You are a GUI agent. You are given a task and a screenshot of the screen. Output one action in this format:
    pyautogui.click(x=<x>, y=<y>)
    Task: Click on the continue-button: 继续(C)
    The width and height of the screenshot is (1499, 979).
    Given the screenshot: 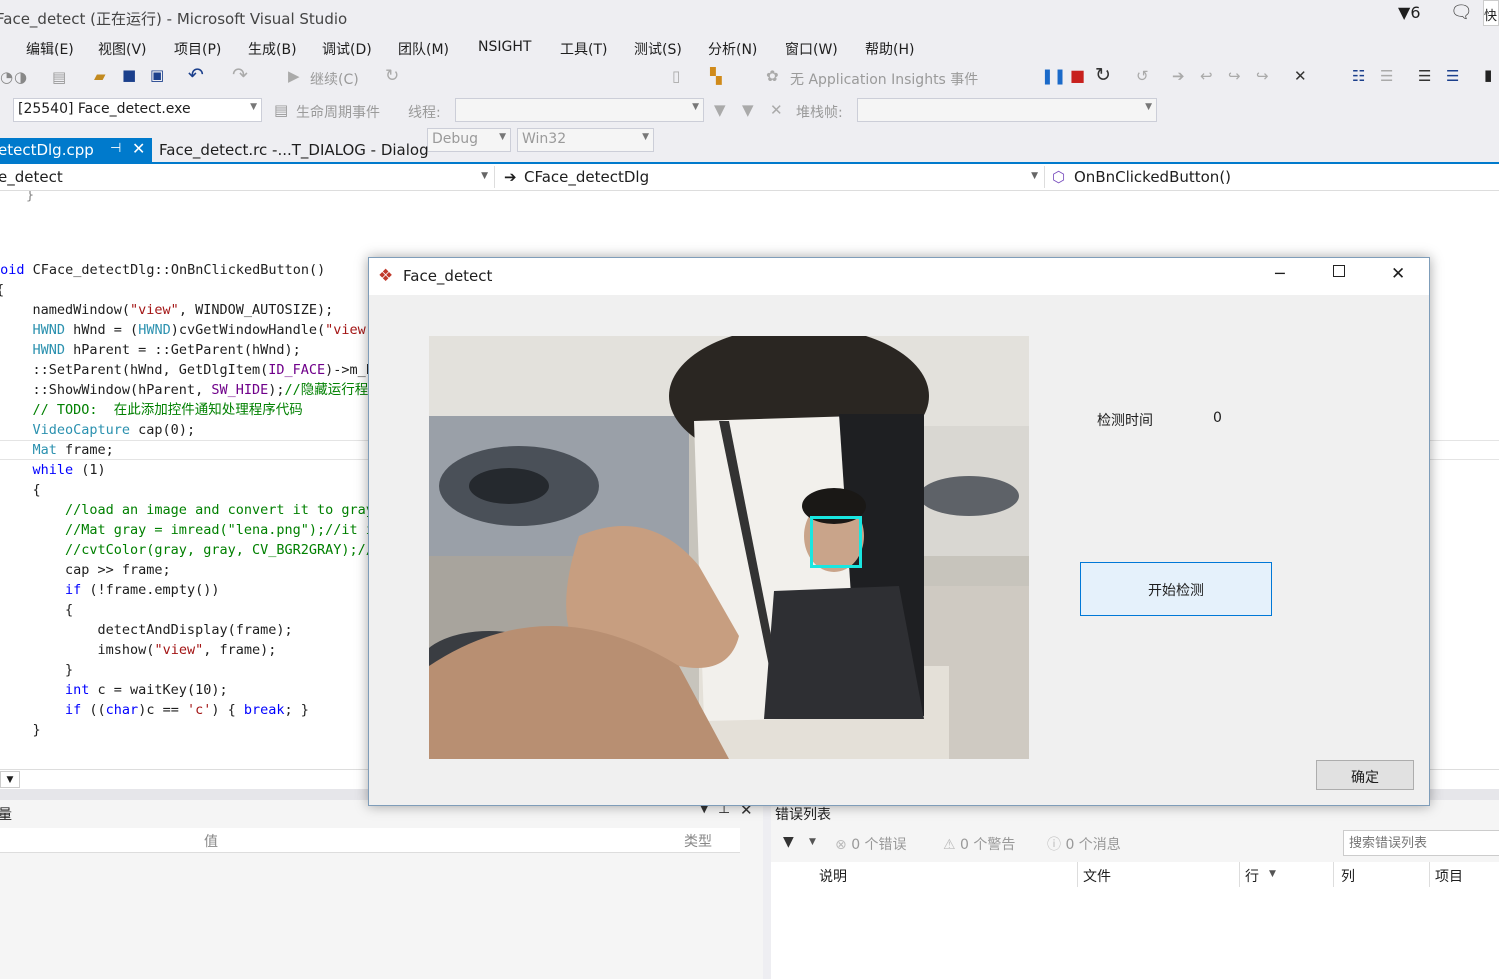 What is the action you would take?
    pyautogui.click(x=334, y=79)
    